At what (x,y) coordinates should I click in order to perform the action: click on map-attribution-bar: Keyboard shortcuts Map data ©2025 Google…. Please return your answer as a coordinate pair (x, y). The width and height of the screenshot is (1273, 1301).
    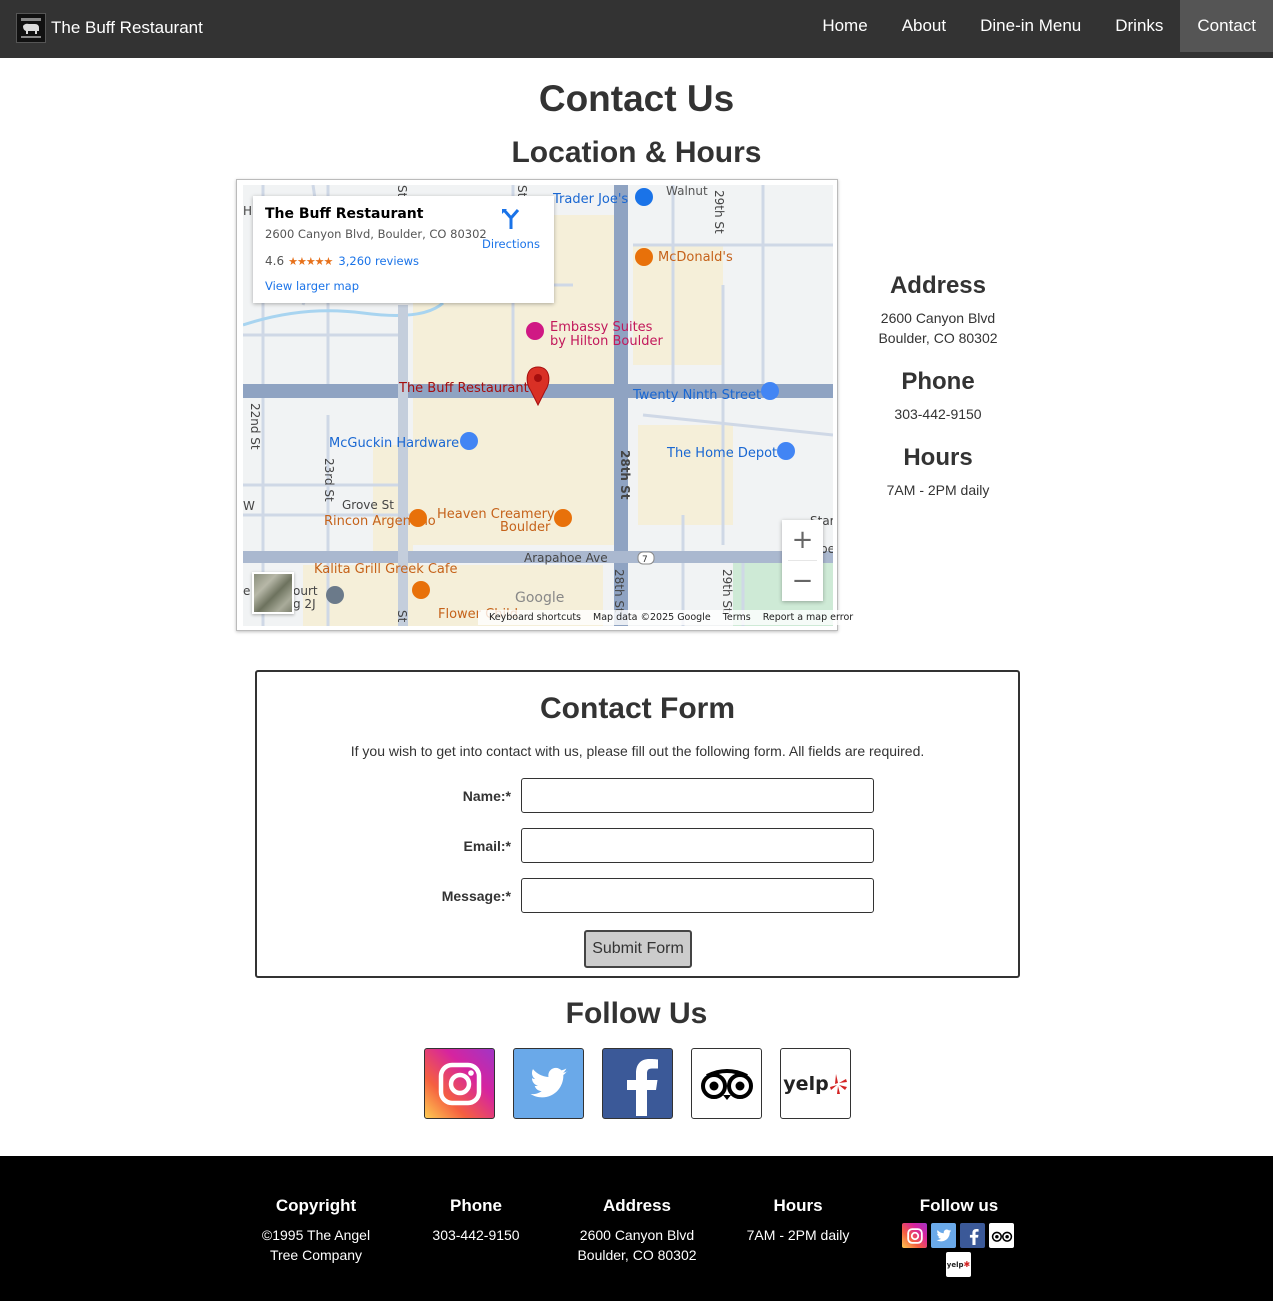
    Looking at the image, I should click on (671, 617).